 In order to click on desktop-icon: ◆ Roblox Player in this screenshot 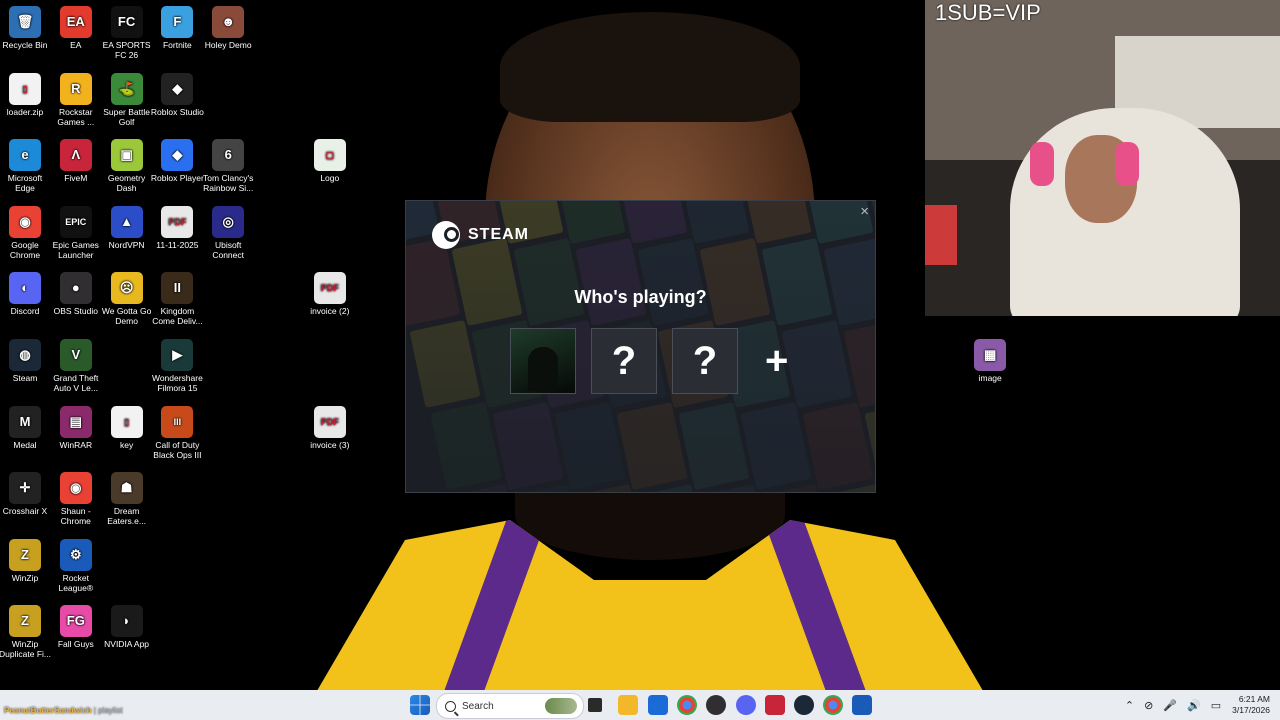, I will do `click(177, 161)`.